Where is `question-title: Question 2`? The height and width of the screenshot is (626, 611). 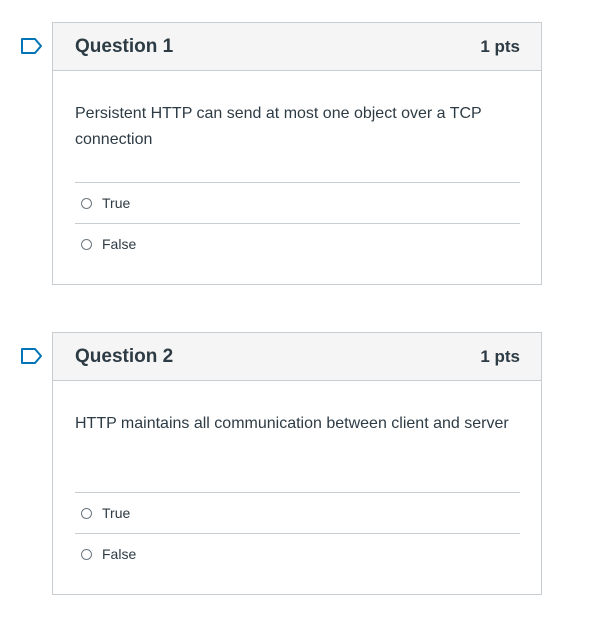 question-title: Question 2 is located at coordinates (124, 356).